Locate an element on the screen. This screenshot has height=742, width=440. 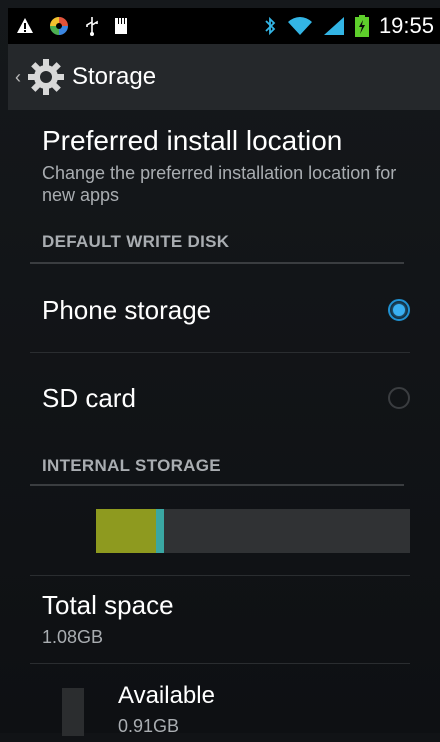
option-label: Phone storage is located at coordinates (127, 309).